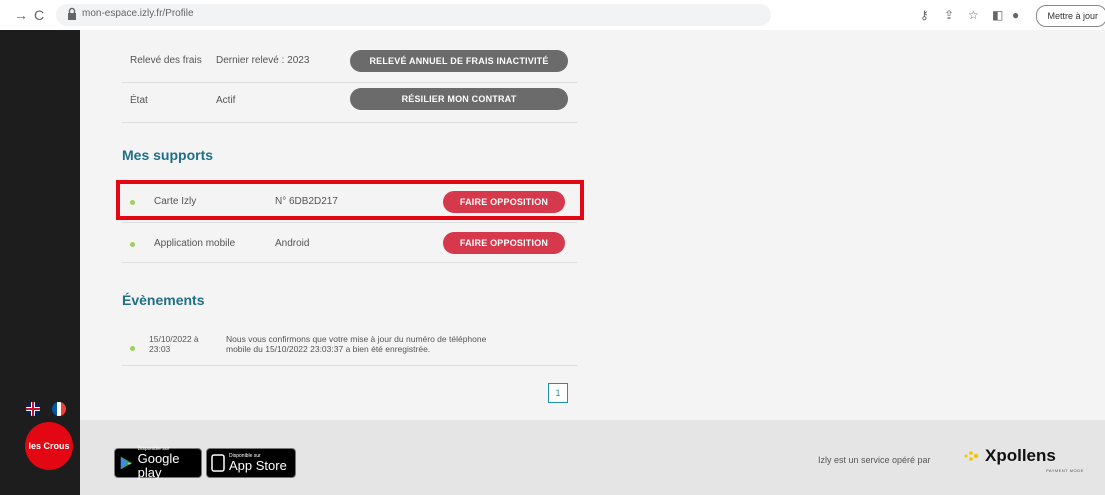 This screenshot has height=495, width=1105. What do you see at coordinates (558, 393) in the screenshot?
I see `pagination-page-button: 1` at bounding box center [558, 393].